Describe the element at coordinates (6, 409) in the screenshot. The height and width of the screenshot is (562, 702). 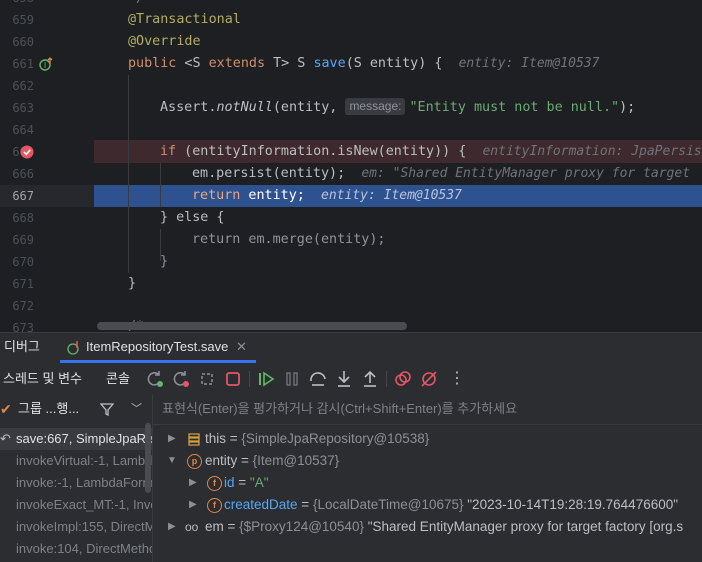
I see `check-icon: ✔` at that location.